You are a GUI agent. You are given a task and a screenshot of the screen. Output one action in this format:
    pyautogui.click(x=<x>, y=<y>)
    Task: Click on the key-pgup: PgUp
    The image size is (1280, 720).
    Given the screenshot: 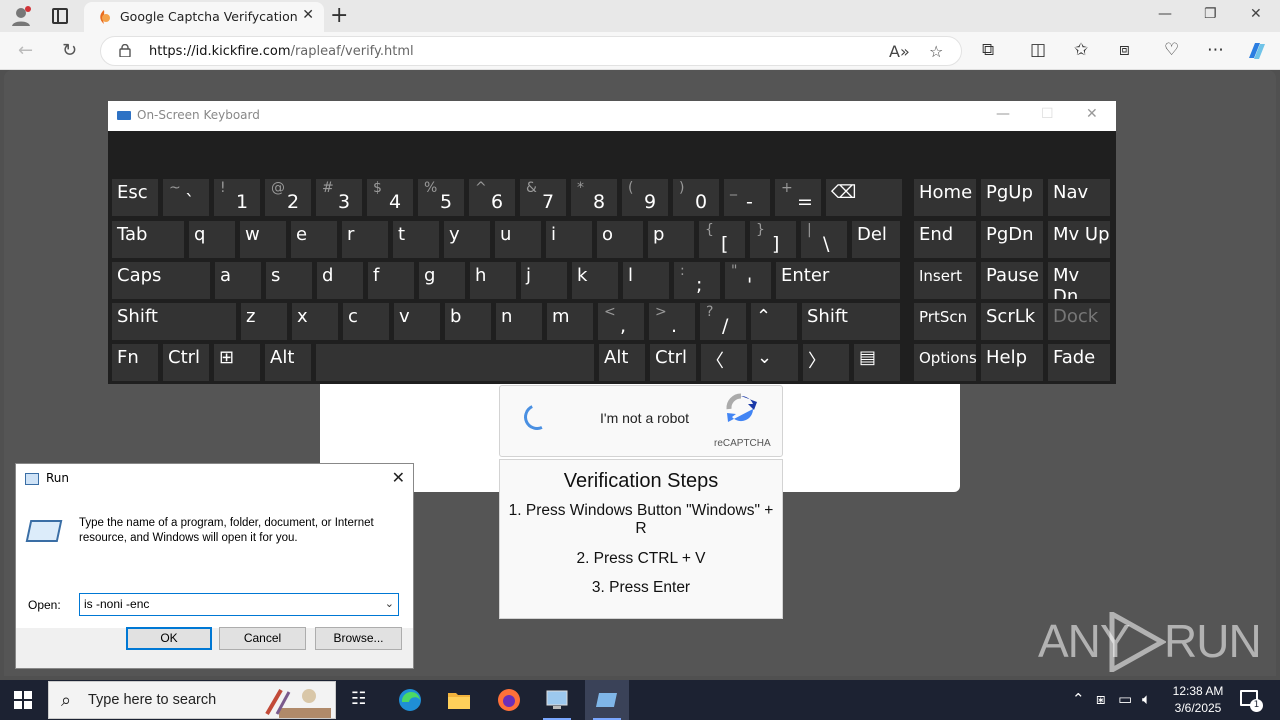 What is the action you would take?
    pyautogui.click(x=1012, y=197)
    